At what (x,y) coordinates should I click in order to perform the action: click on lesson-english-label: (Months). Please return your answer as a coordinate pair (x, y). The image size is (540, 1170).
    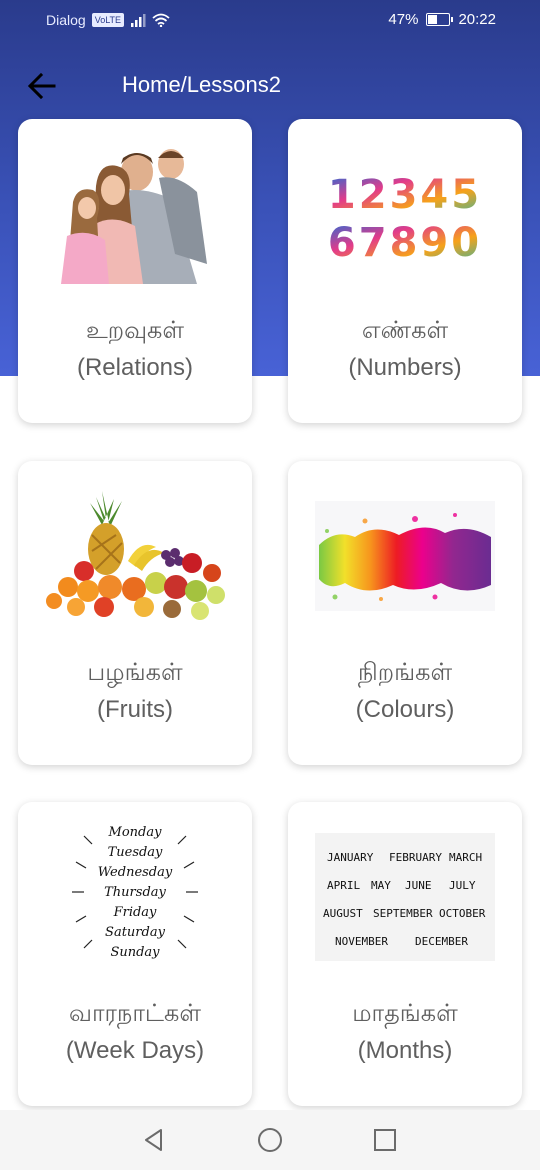
    Looking at the image, I should click on (405, 1050).